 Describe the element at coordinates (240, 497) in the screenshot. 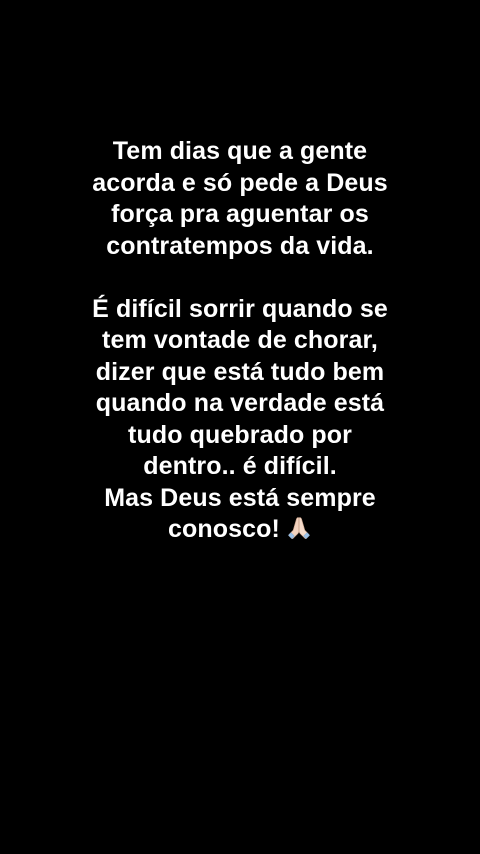

I see `text-line: Mas Deus está sempre` at that location.